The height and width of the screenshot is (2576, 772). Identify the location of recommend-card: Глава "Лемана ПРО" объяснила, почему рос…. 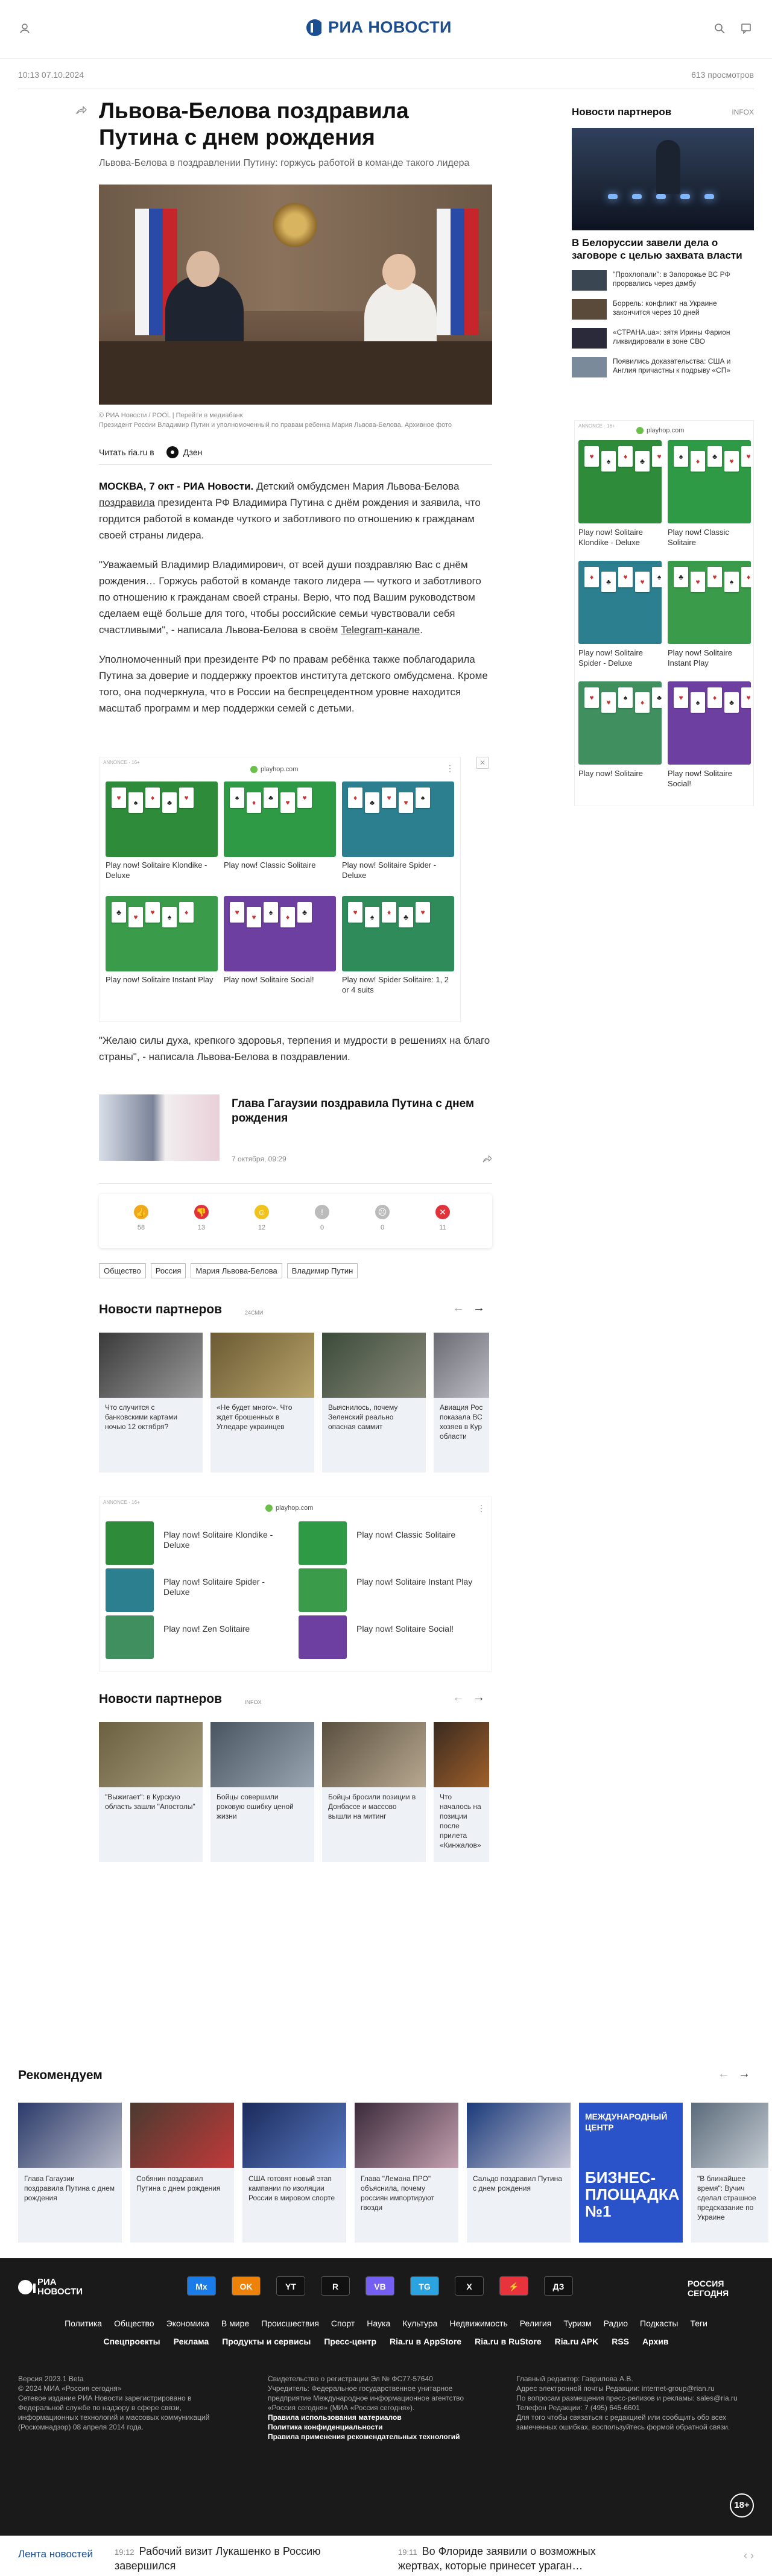
(406, 2173).